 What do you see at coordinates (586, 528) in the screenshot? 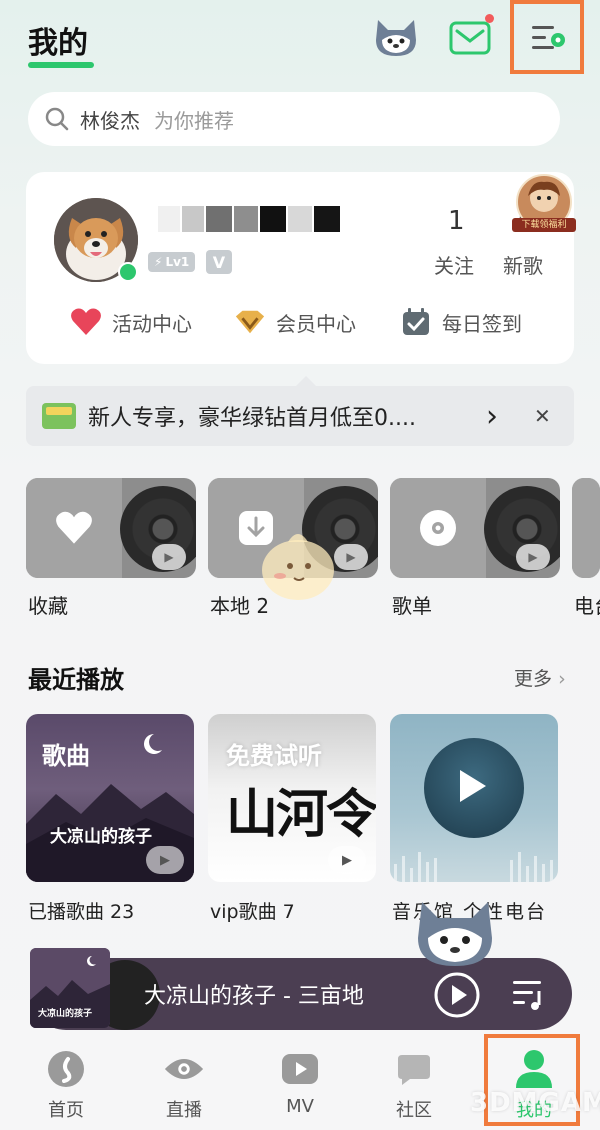
I see `shortcut-radio` at bounding box center [586, 528].